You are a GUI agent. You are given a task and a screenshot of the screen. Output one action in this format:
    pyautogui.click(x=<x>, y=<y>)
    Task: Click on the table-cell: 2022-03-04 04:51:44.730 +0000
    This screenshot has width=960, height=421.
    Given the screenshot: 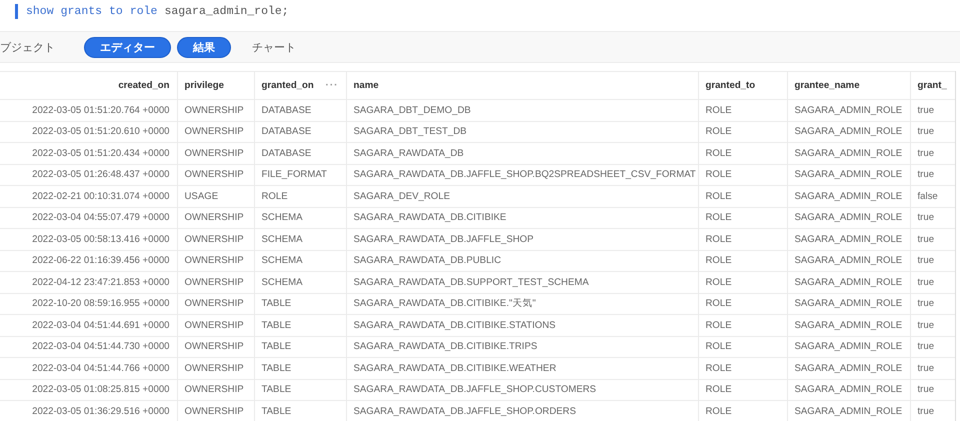 What is the action you would take?
    pyautogui.click(x=101, y=346)
    